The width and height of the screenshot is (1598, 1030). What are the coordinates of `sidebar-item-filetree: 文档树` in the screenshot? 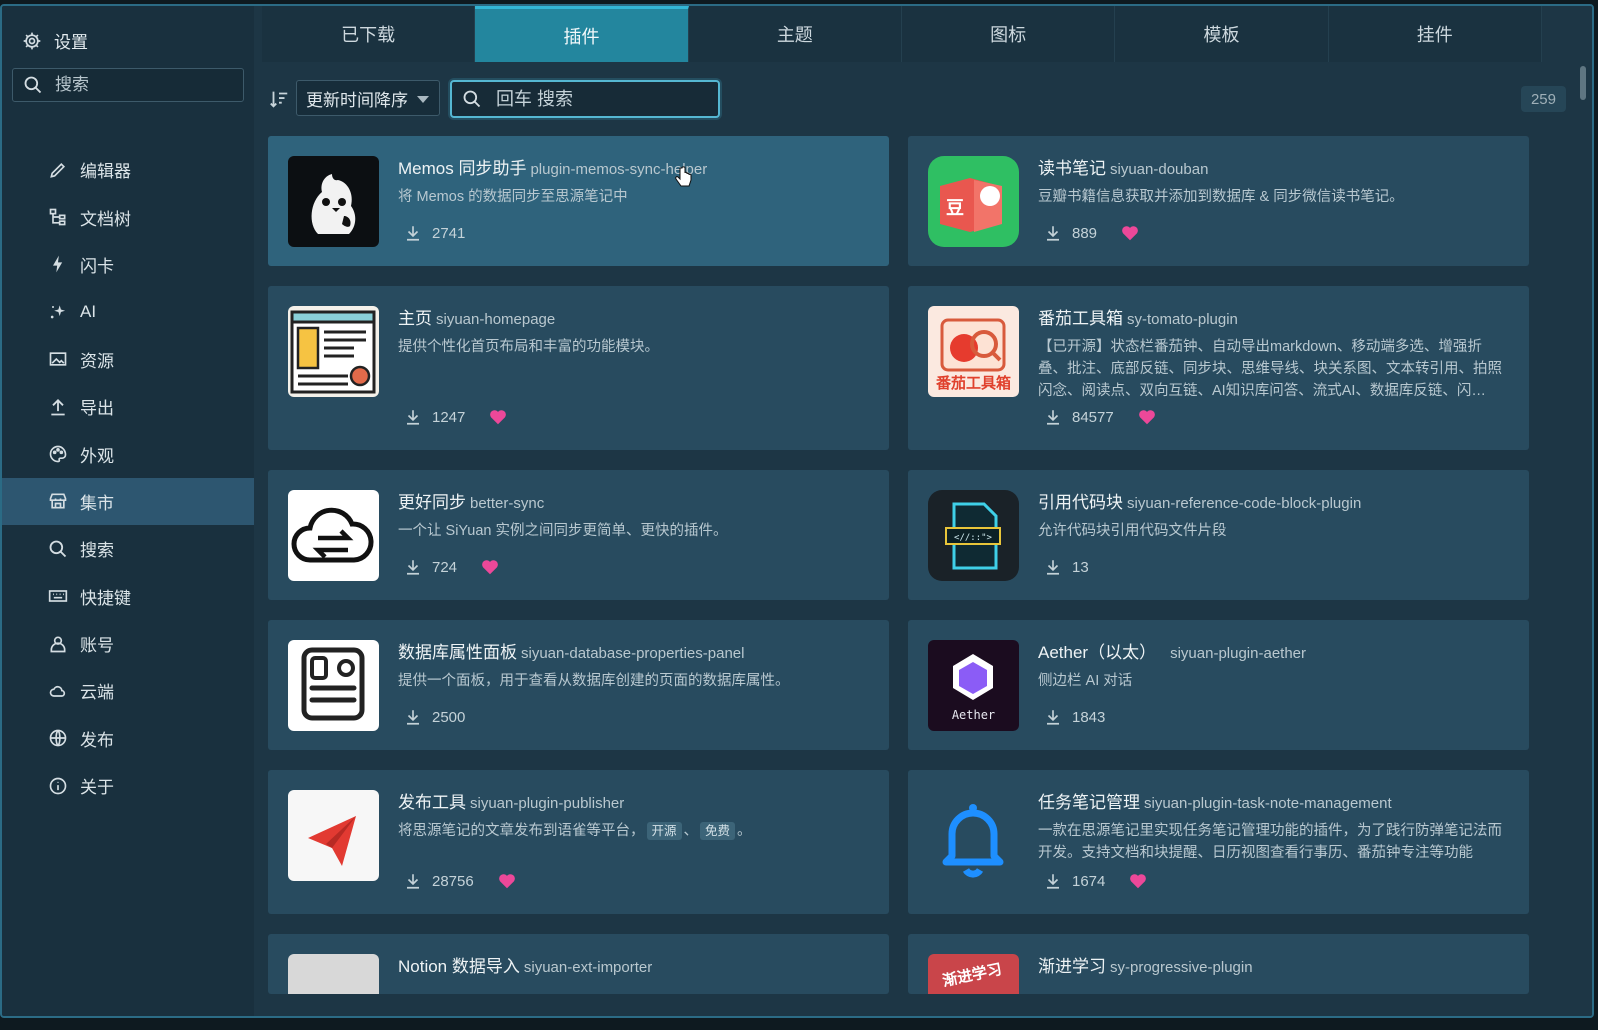 It's located at (128, 216).